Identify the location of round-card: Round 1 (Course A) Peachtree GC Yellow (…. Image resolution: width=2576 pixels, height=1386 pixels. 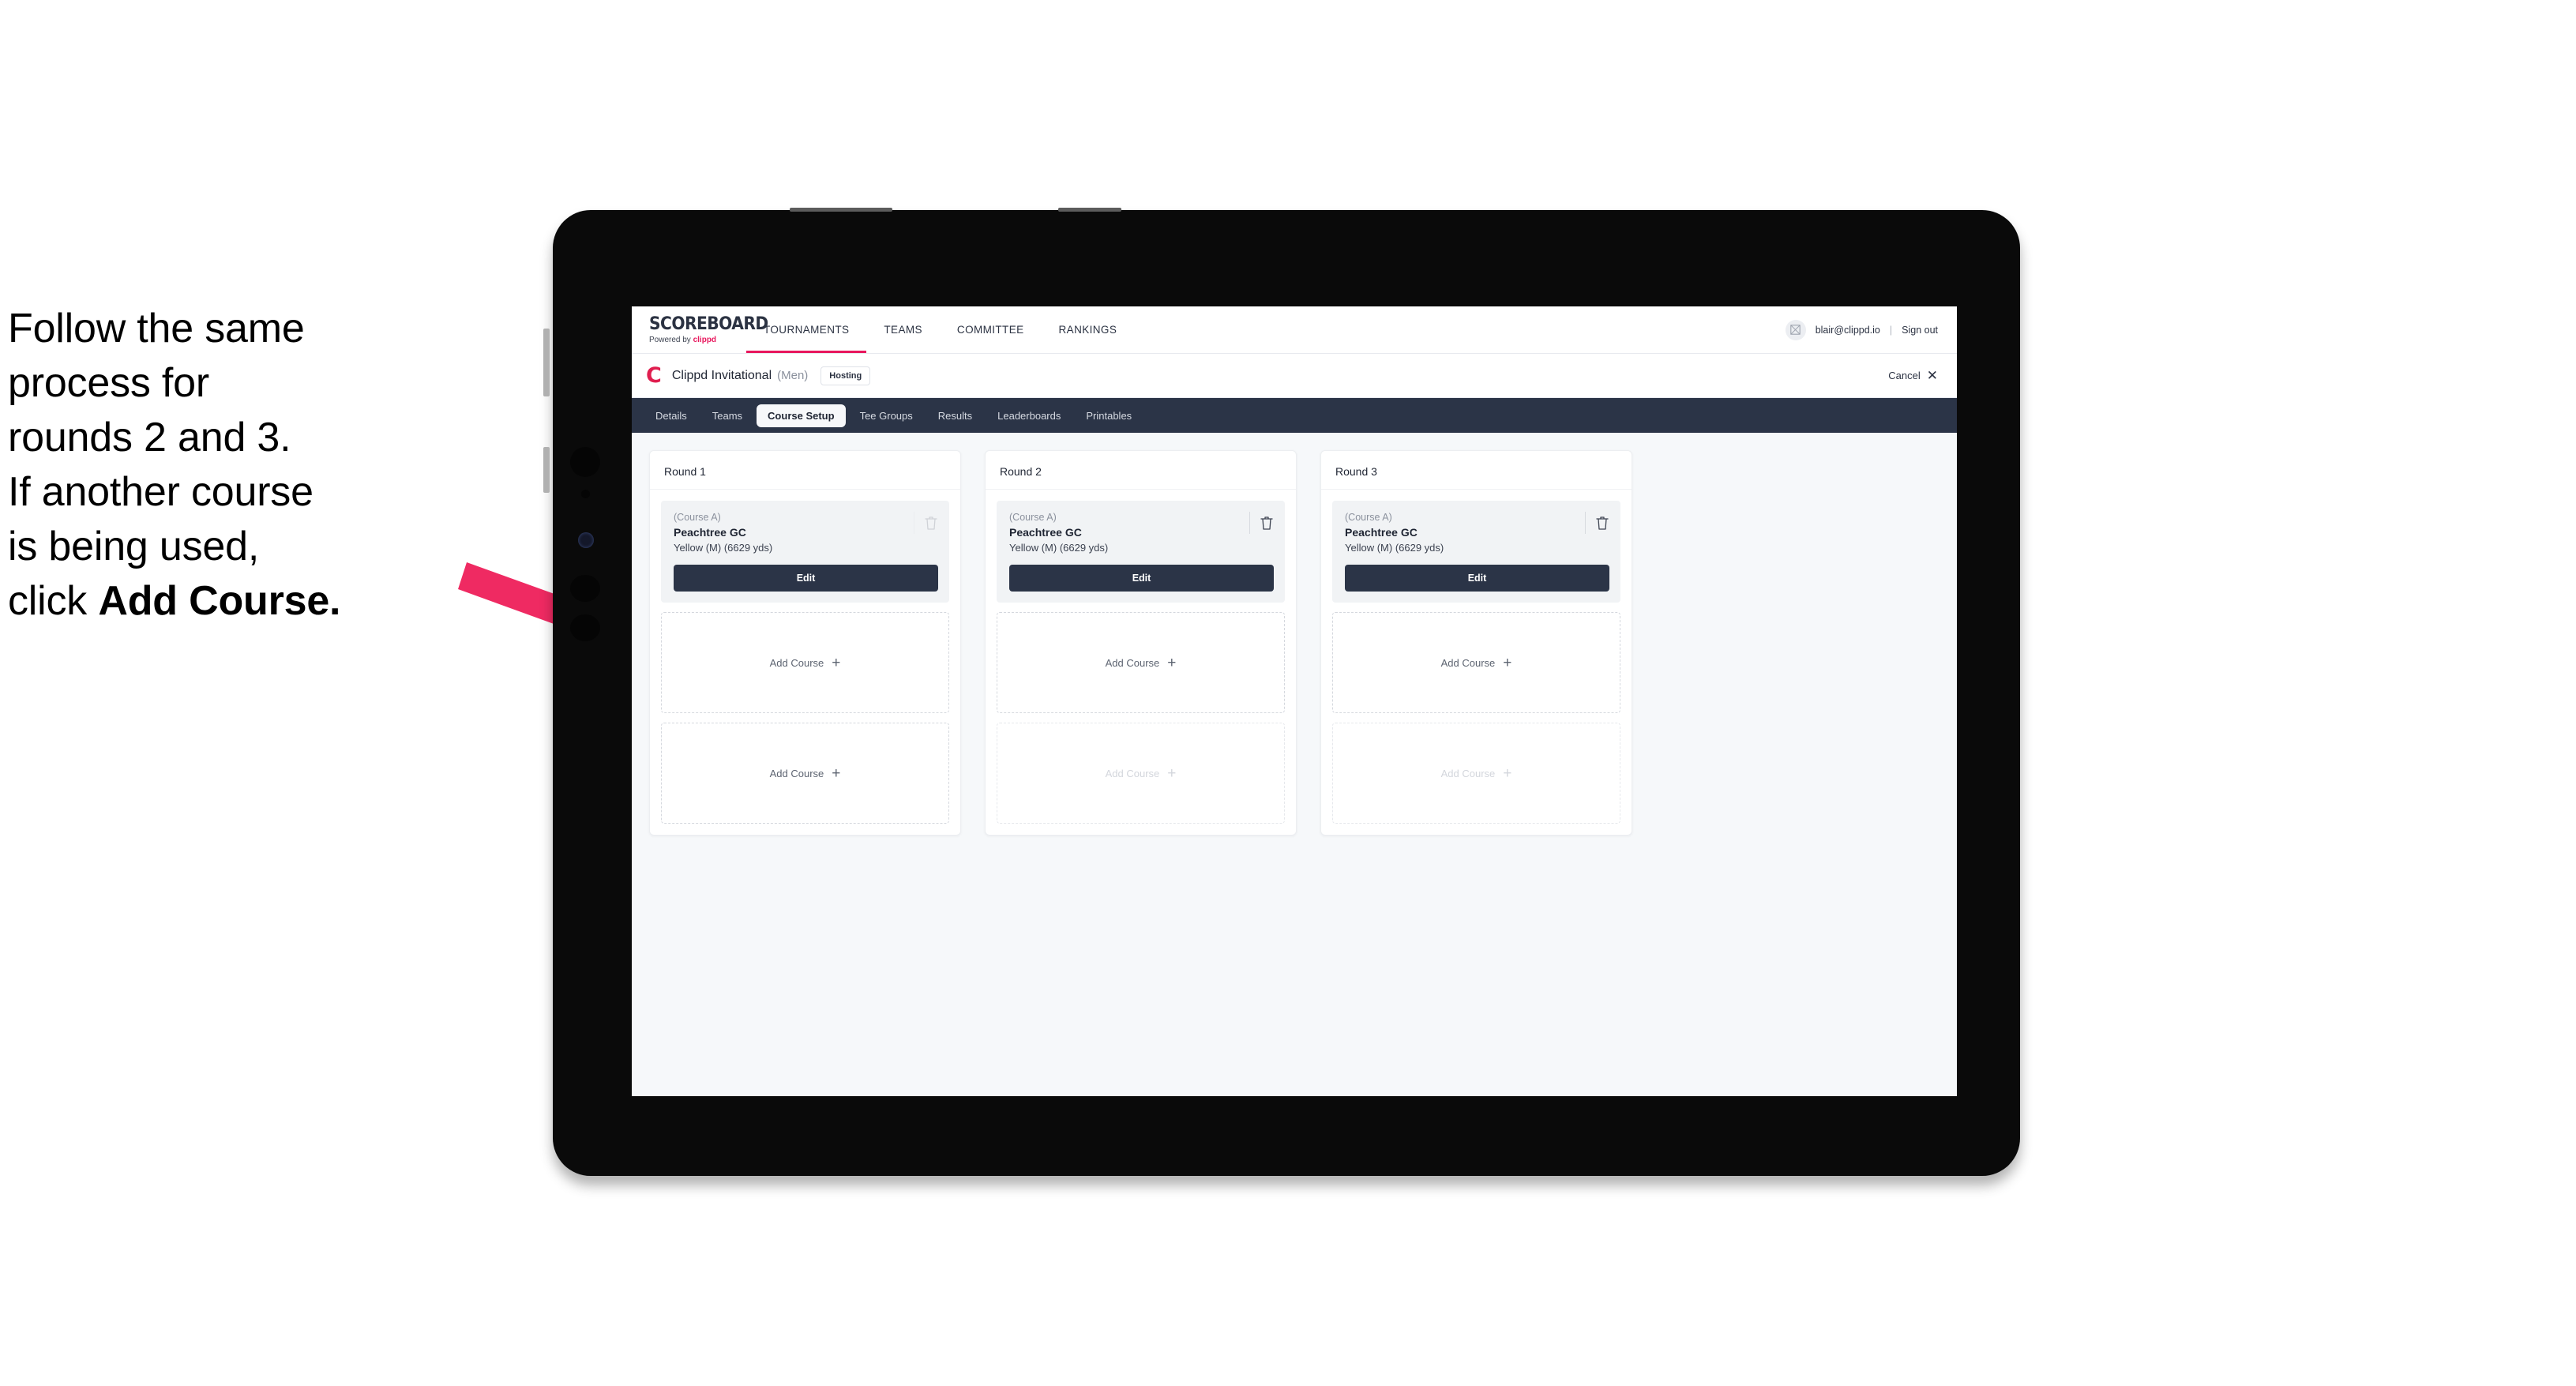
(805, 643).